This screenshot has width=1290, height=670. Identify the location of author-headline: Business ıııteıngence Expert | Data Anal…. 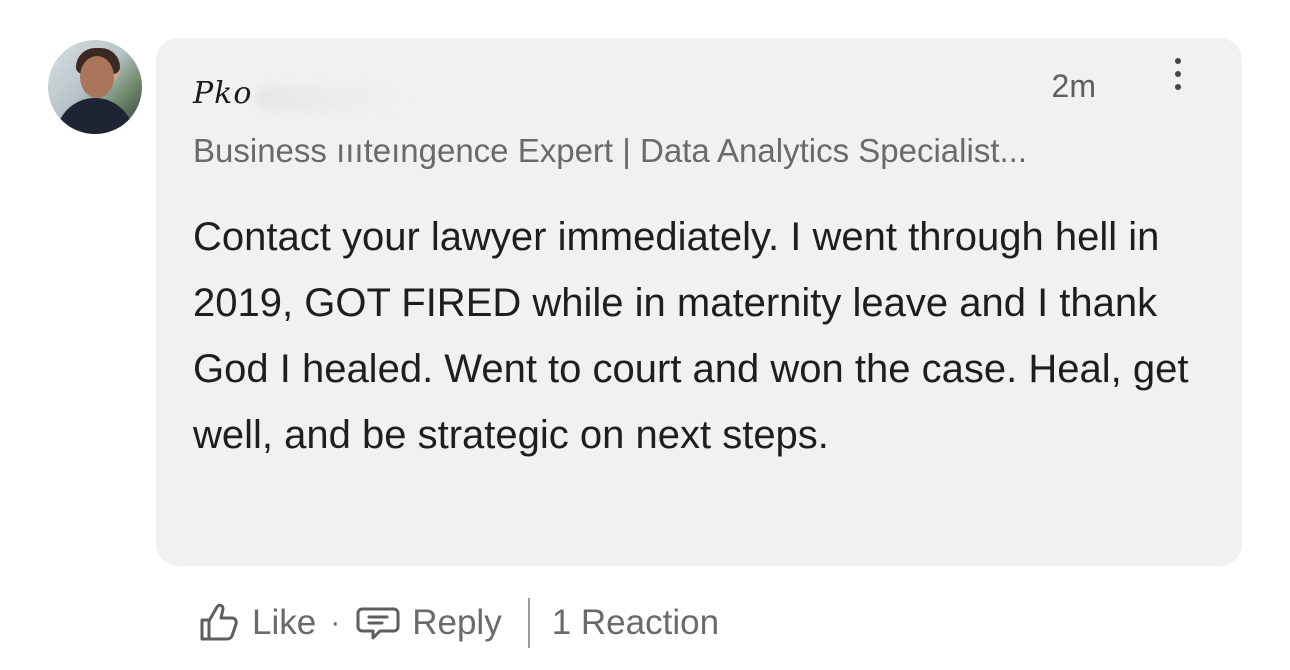
(610, 150).